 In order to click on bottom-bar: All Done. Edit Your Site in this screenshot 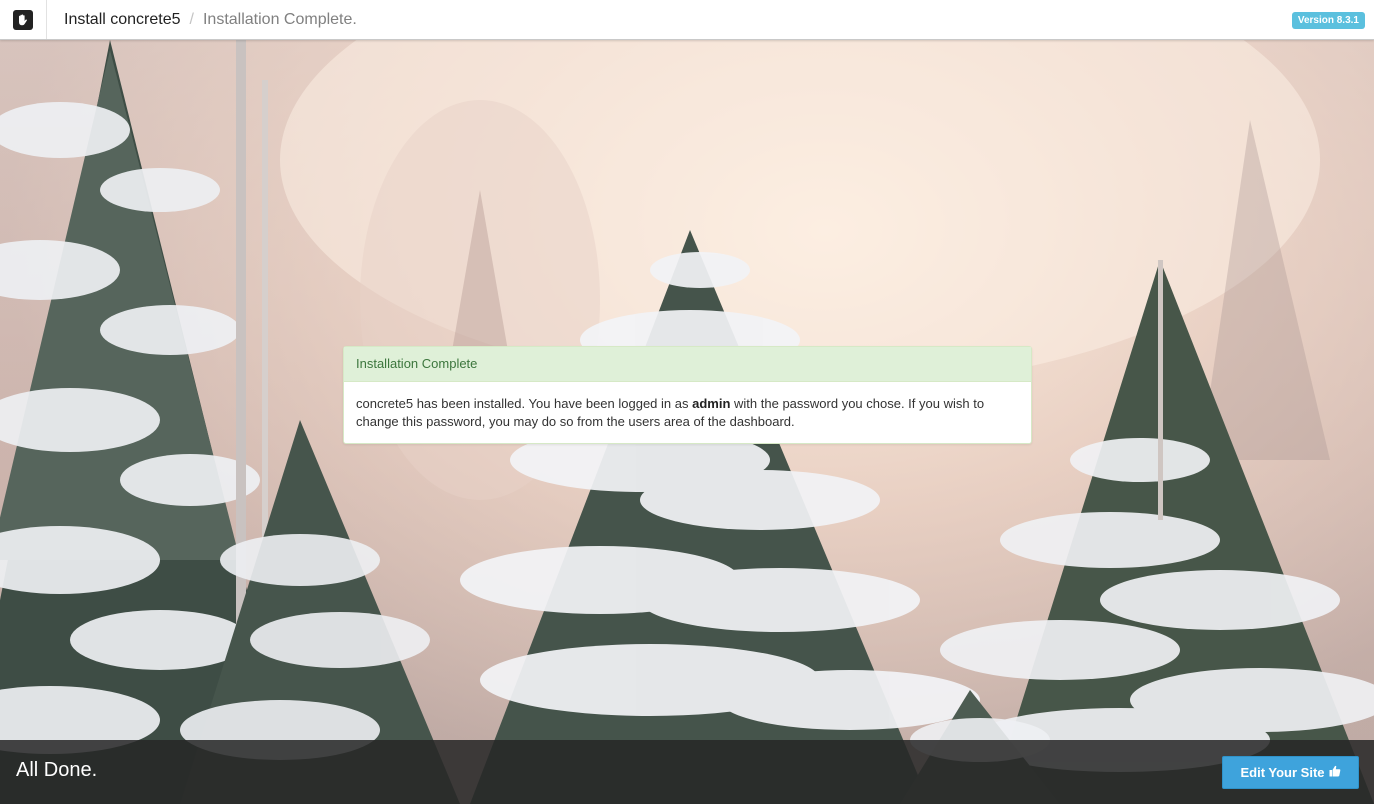, I will do `click(687, 772)`.